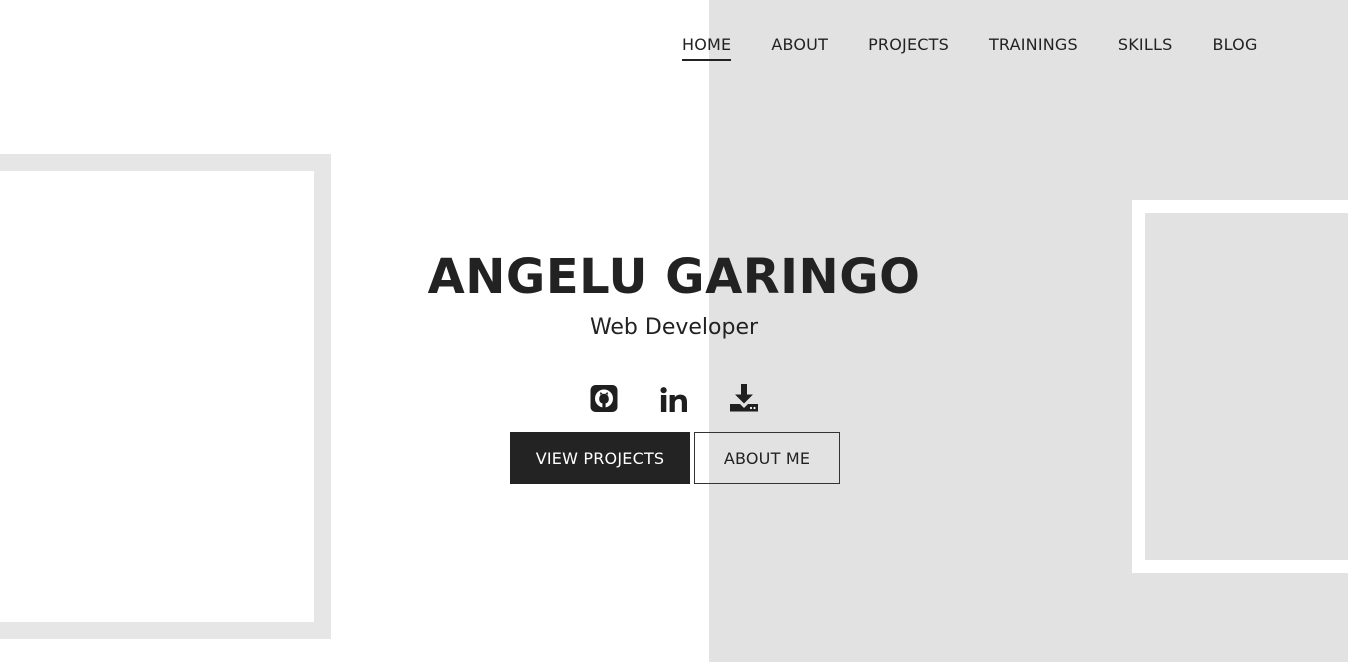 The width and height of the screenshot is (1348, 662). What do you see at coordinates (744, 397) in the screenshot?
I see `download-icon` at bounding box center [744, 397].